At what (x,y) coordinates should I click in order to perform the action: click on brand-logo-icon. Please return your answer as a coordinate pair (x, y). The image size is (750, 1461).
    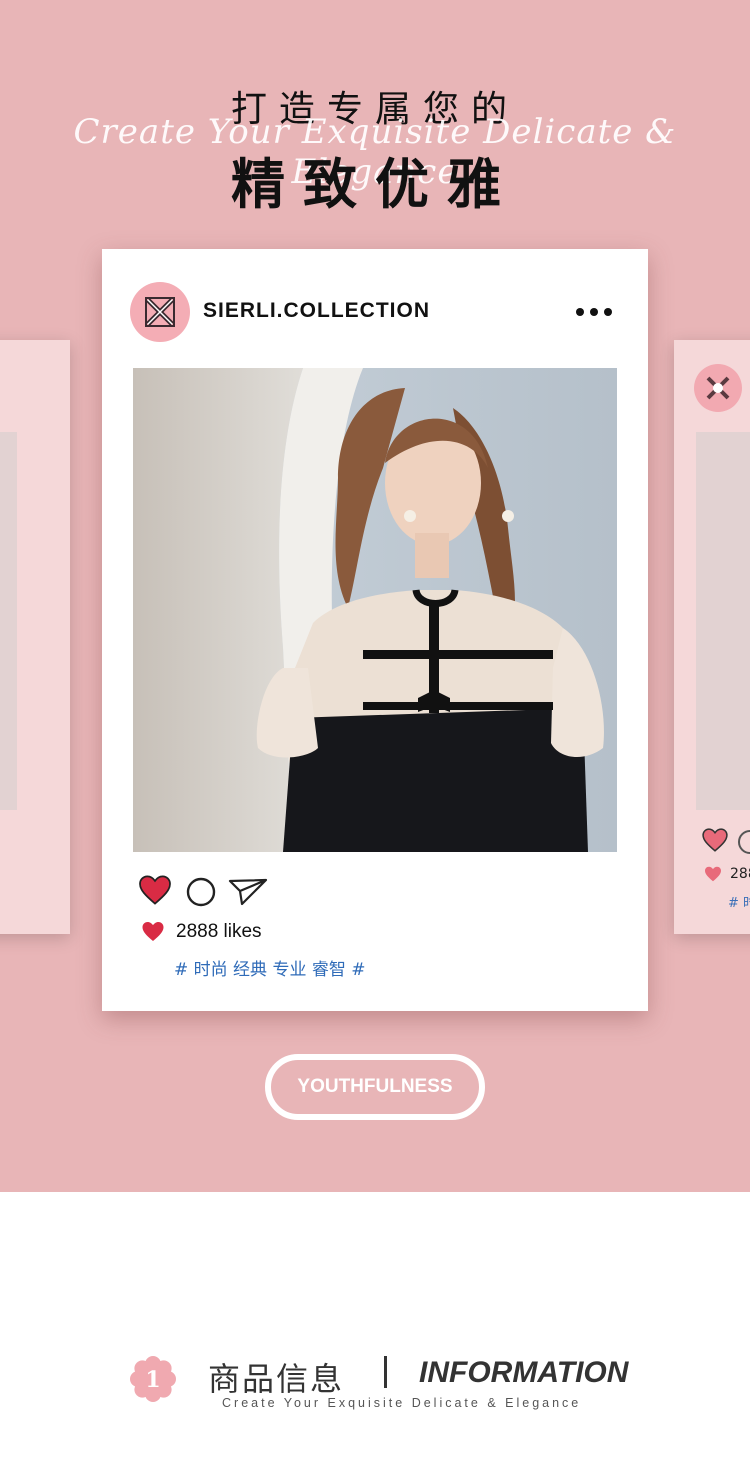
    Looking at the image, I should click on (160, 312).